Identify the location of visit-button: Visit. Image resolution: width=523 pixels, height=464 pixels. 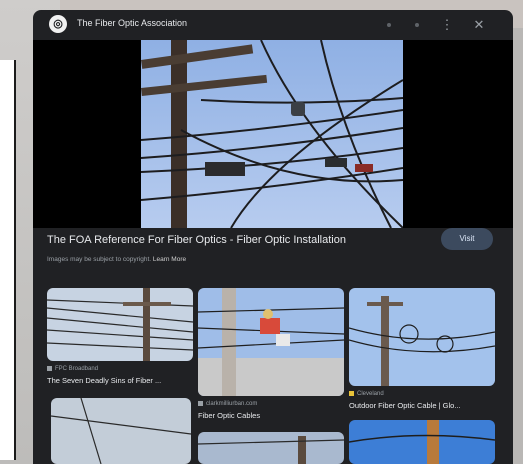
(467, 239).